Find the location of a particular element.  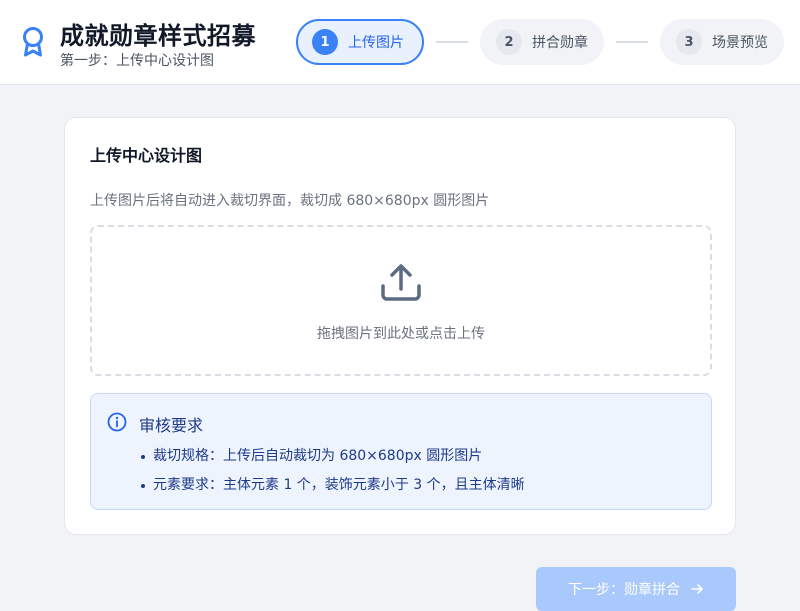

step-label: 场景预览 is located at coordinates (740, 43).